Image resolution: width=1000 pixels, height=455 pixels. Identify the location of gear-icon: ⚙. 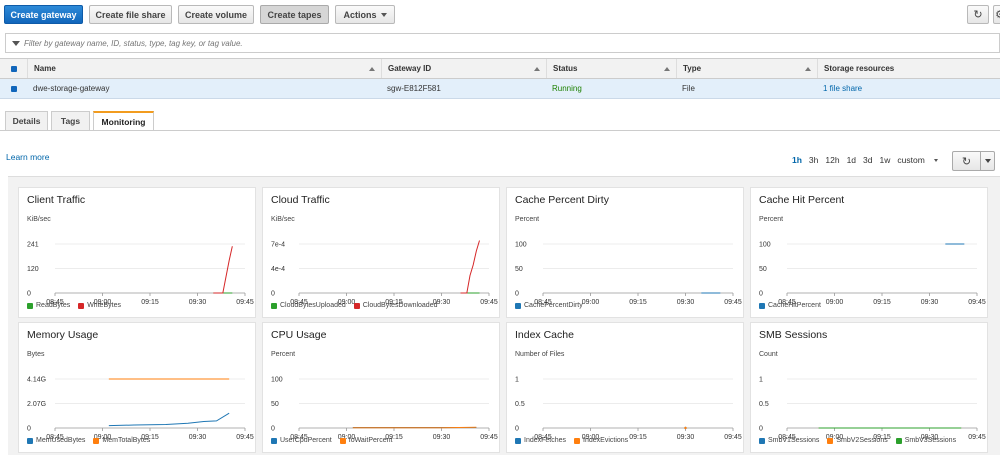
(996, 14).